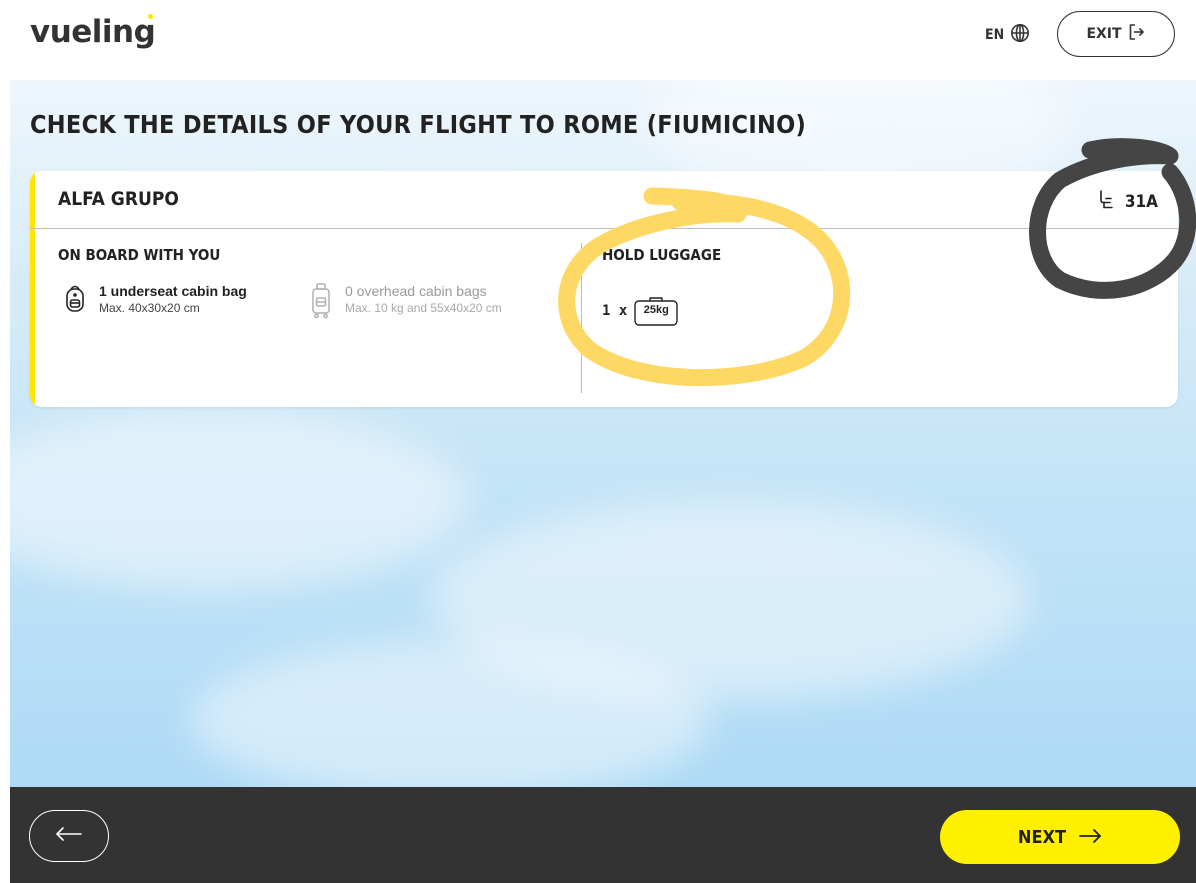 This screenshot has height=883, width=1196. Describe the element at coordinates (1141, 201) in the screenshot. I see `seat-number: 31A` at that location.